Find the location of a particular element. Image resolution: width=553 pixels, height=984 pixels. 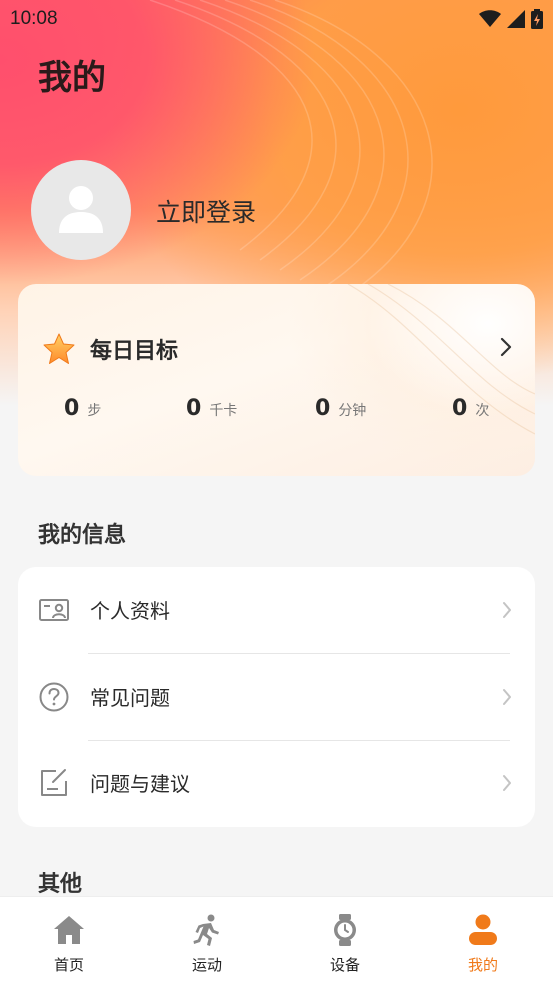

daily-goal-title: 每日目标 is located at coordinates (134, 351).